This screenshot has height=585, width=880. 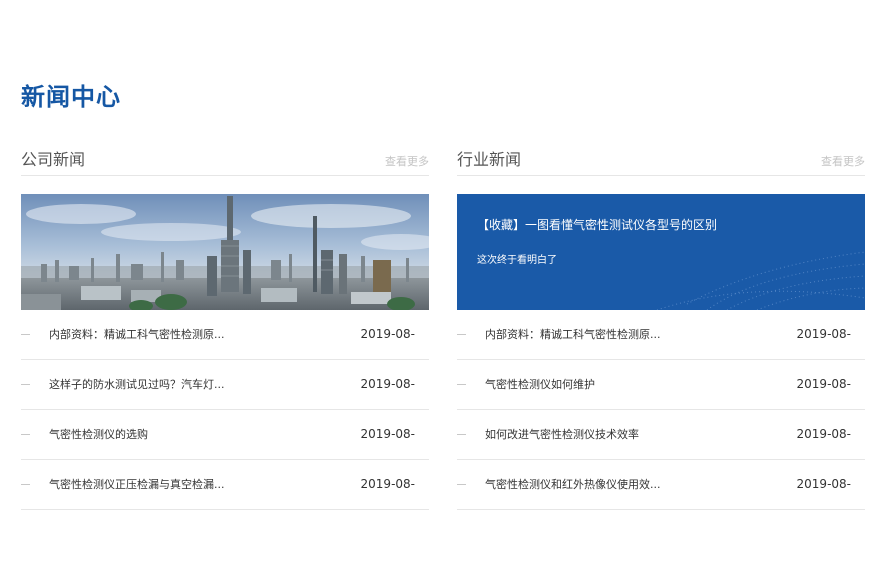 What do you see at coordinates (71, 97) in the screenshot?
I see `page-title: 新闻中心` at bounding box center [71, 97].